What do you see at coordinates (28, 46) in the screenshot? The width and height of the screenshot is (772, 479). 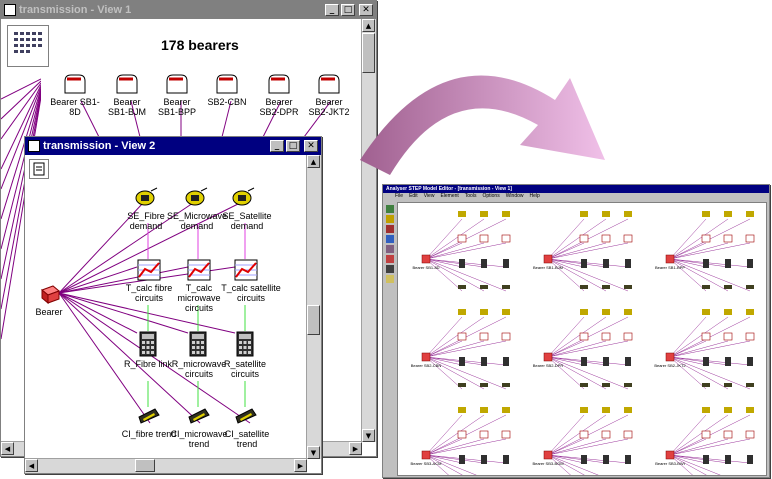 I see `overview-grid-icon` at bounding box center [28, 46].